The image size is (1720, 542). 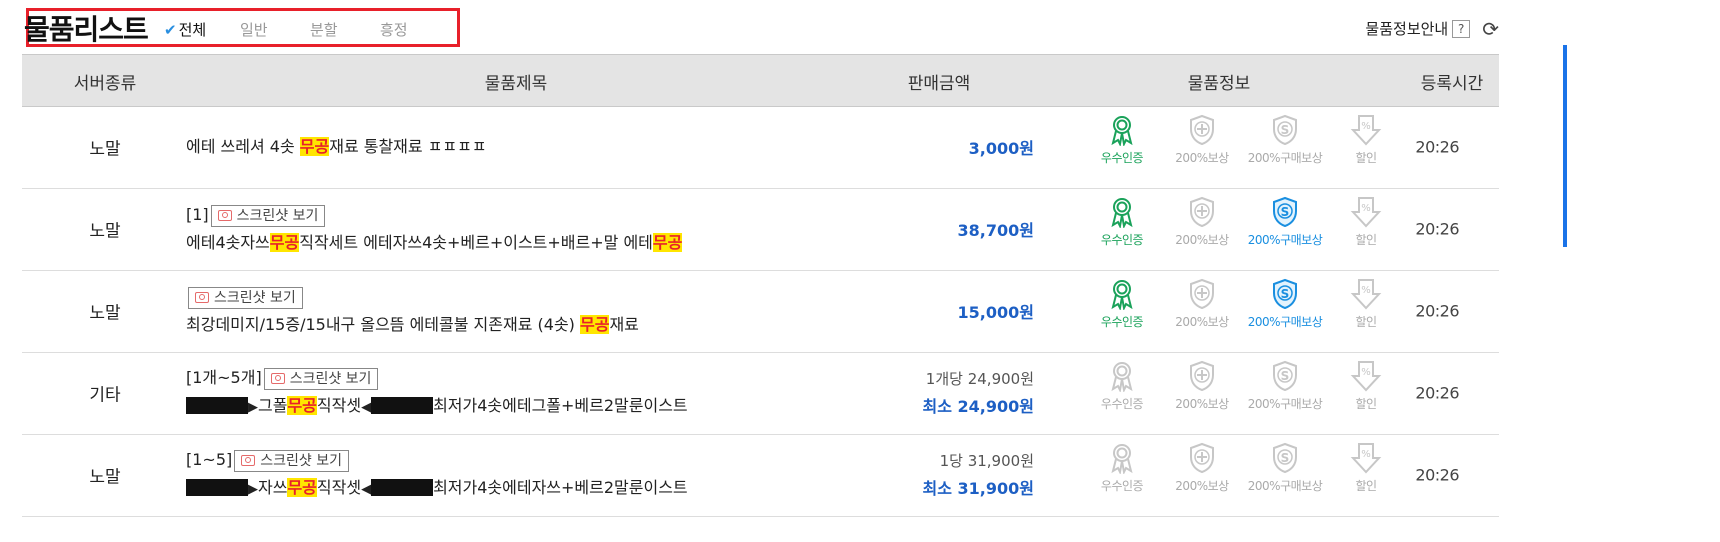 What do you see at coordinates (1219, 84) in the screenshot?
I see `column-header-info: 물품정보` at bounding box center [1219, 84].